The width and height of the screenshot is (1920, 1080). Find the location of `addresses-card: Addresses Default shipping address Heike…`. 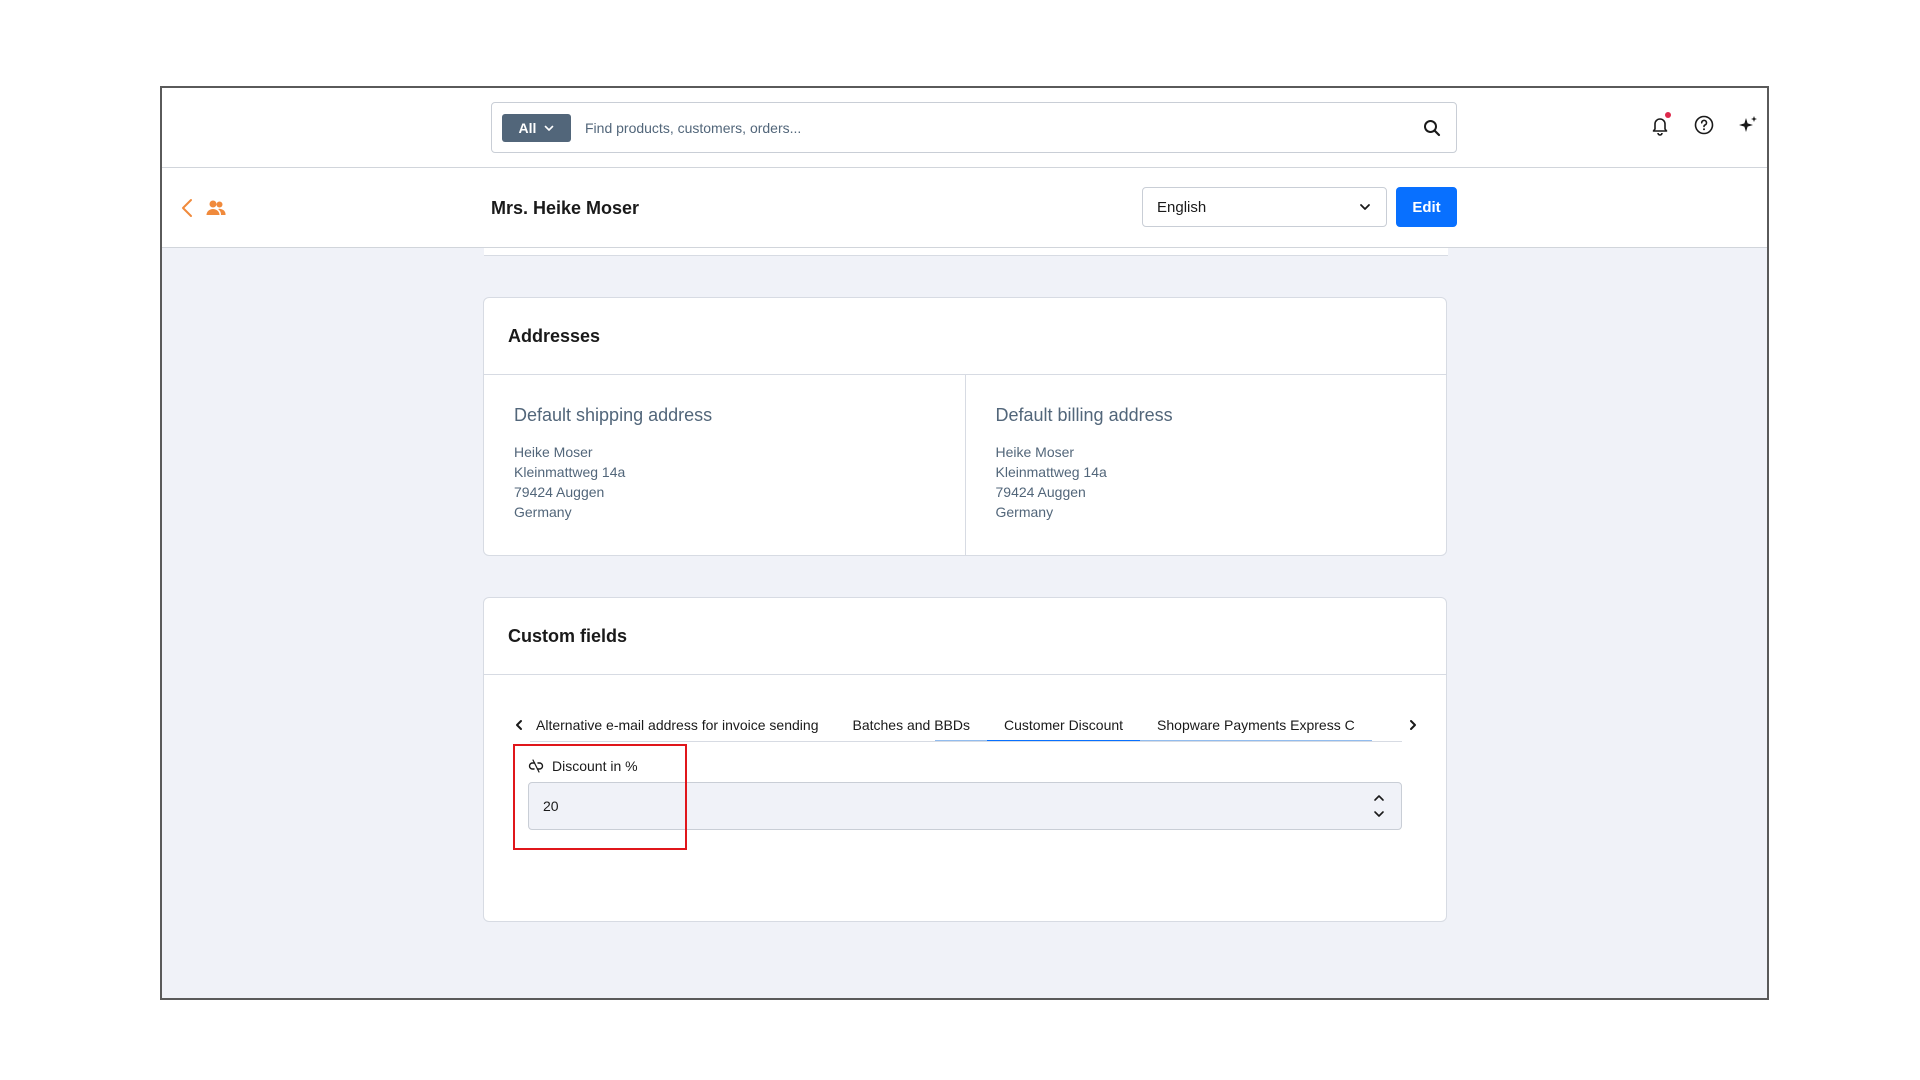

addresses-card: Addresses Default shipping address Heike… is located at coordinates (965, 426).